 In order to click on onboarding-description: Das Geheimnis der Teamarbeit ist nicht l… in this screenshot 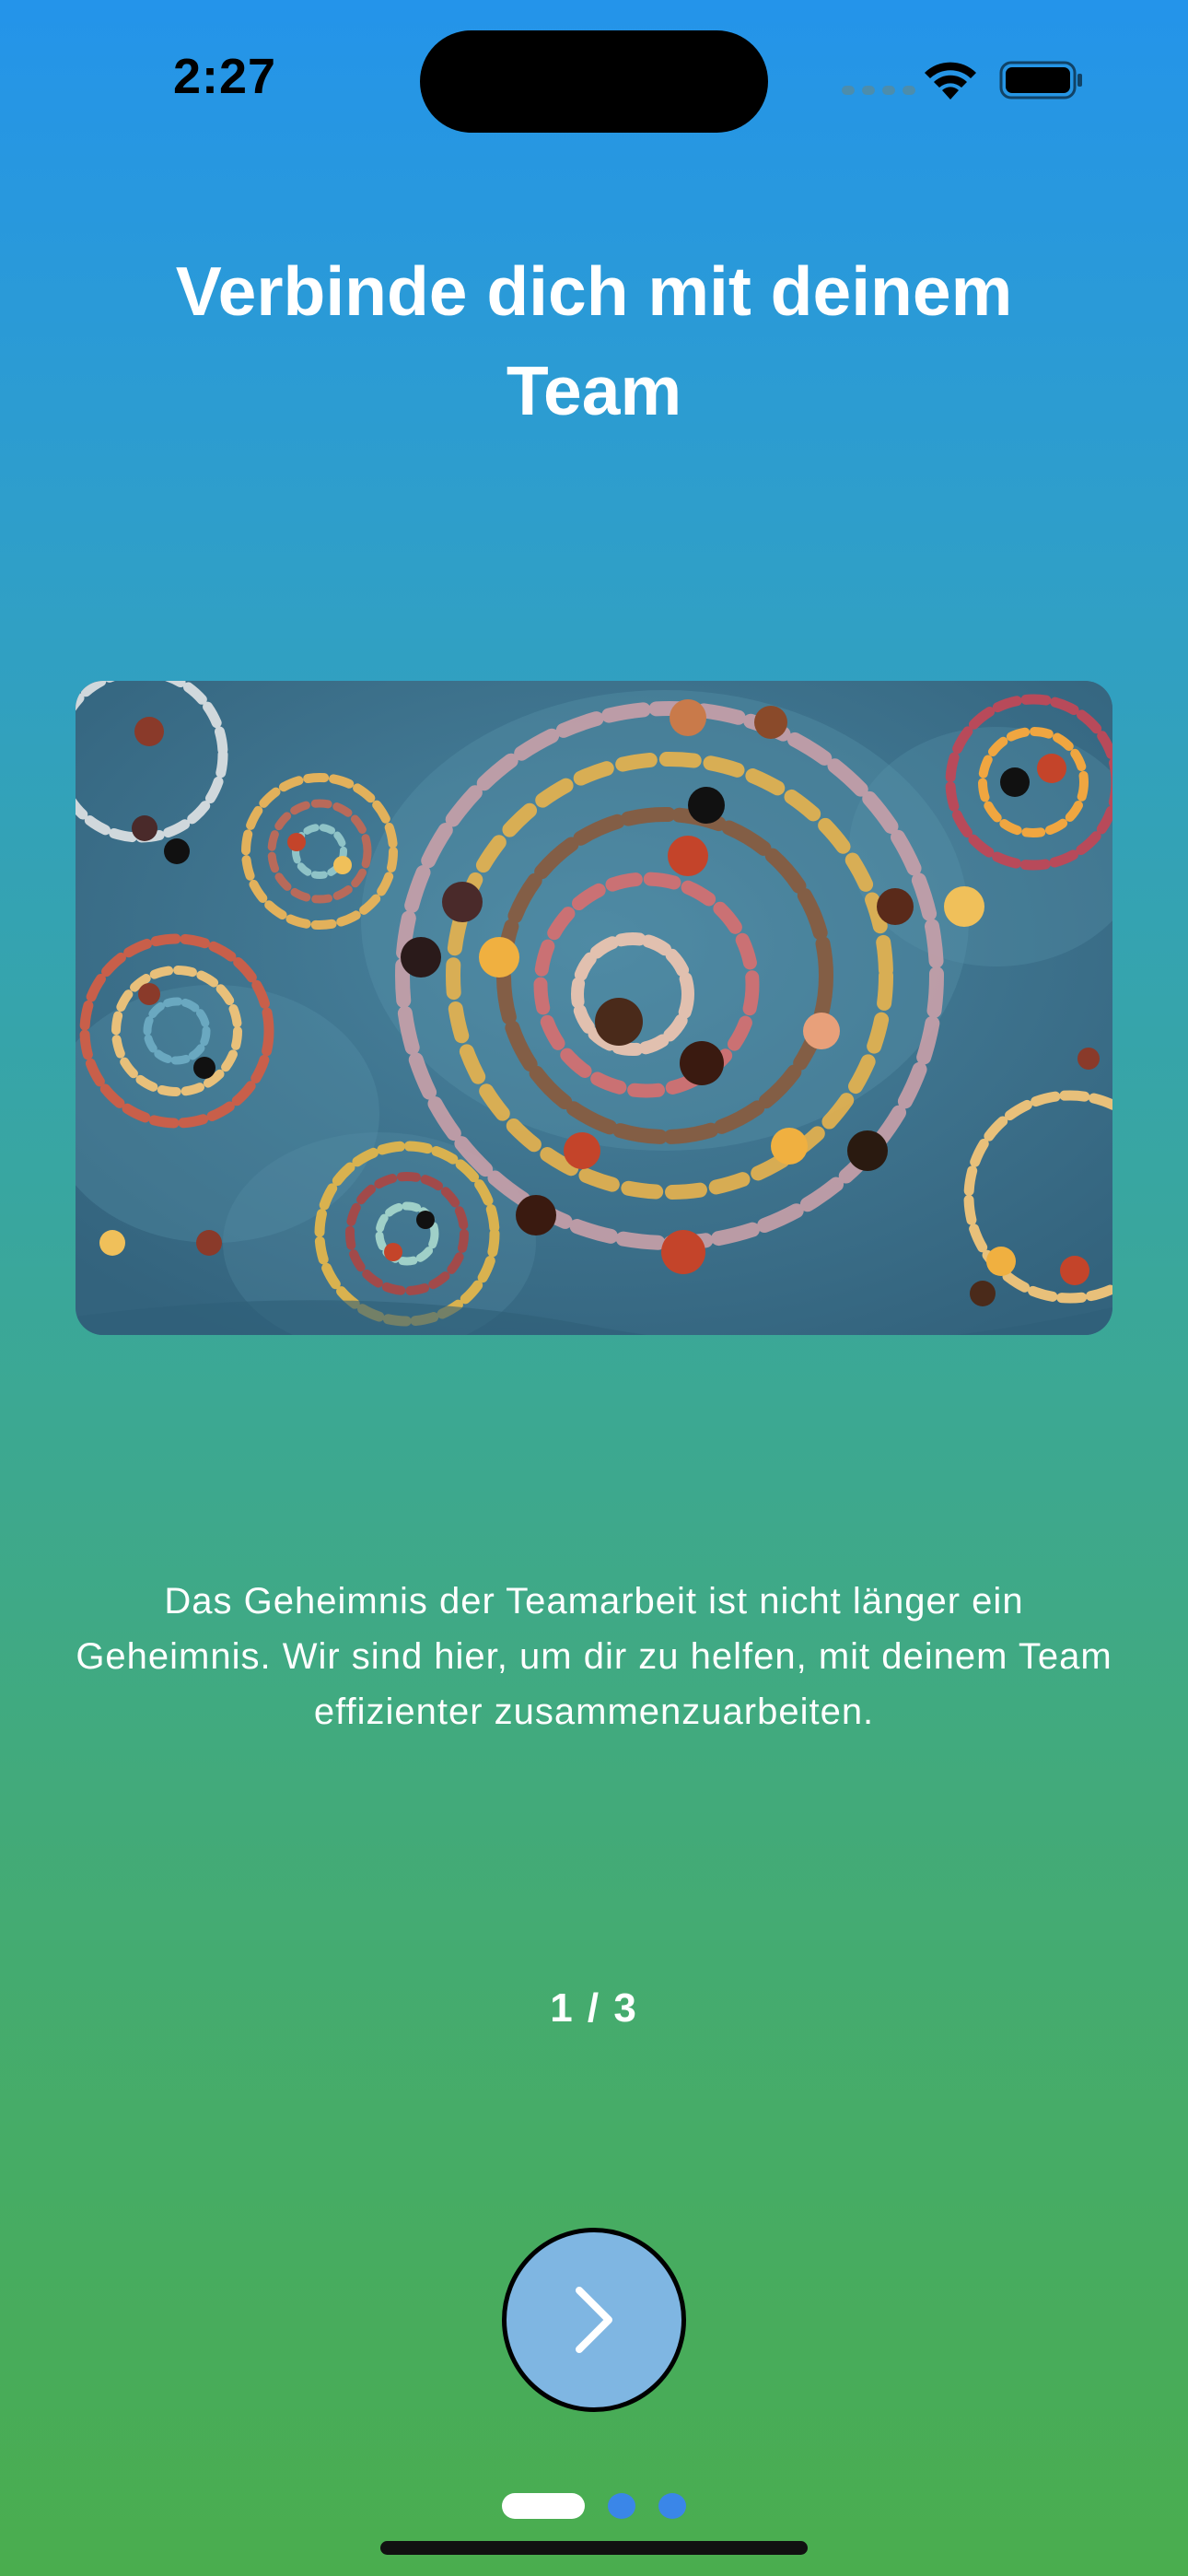, I will do `click(594, 1656)`.